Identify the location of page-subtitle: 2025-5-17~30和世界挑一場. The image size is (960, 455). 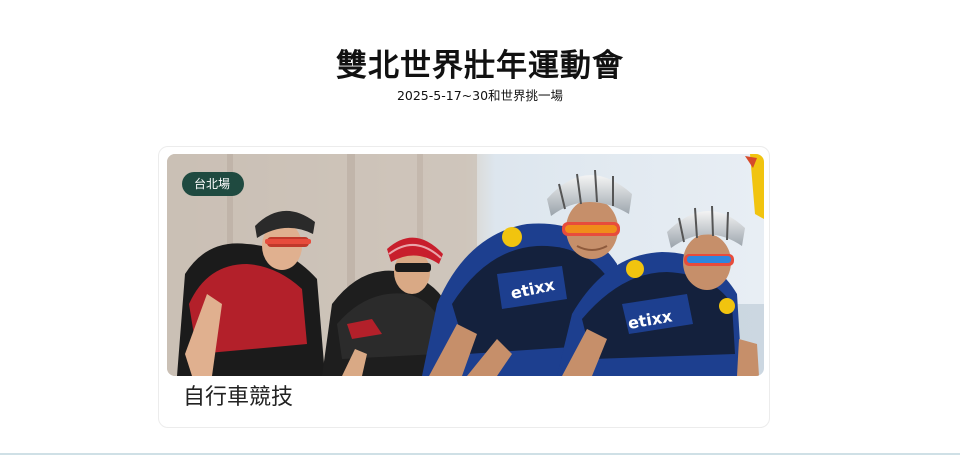
(480, 95).